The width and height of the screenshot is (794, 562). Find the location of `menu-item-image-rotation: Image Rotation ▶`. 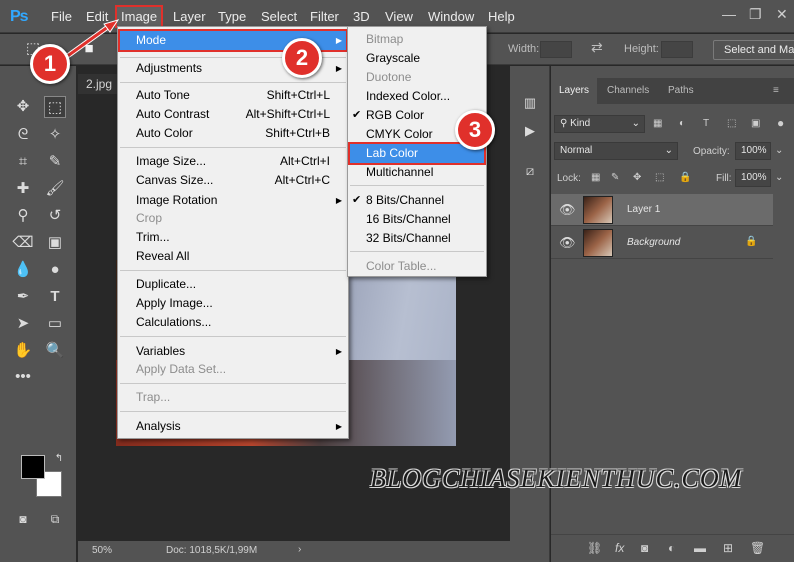

menu-item-image-rotation: Image Rotation ▶ is located at coordinates (233, 200).